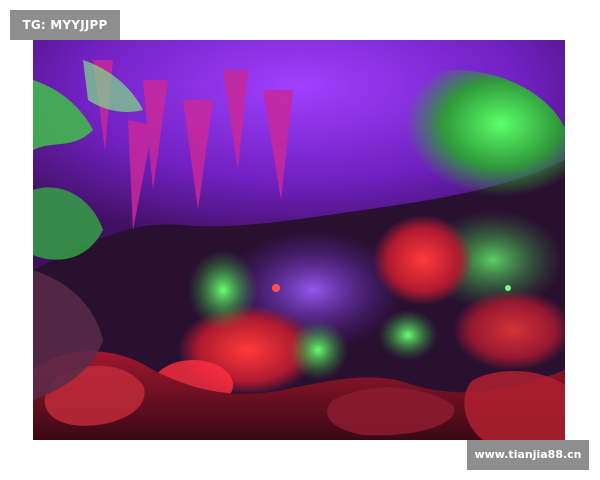 The width and height of the screenshot is (600, 480). I want to click on light-dot-red, so click(276, 288).